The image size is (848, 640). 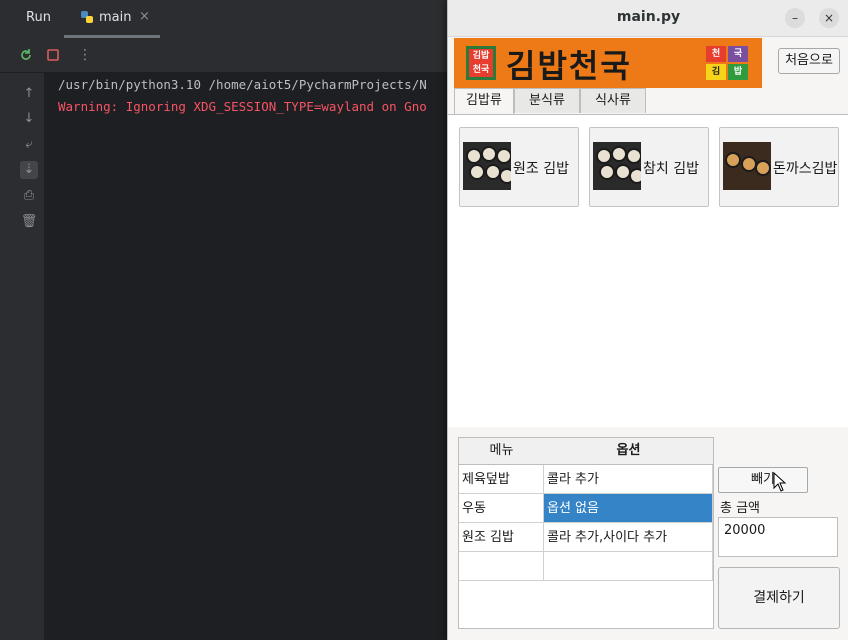 I want to click on trash-icon: 🗑, so click(x=29, y=222).